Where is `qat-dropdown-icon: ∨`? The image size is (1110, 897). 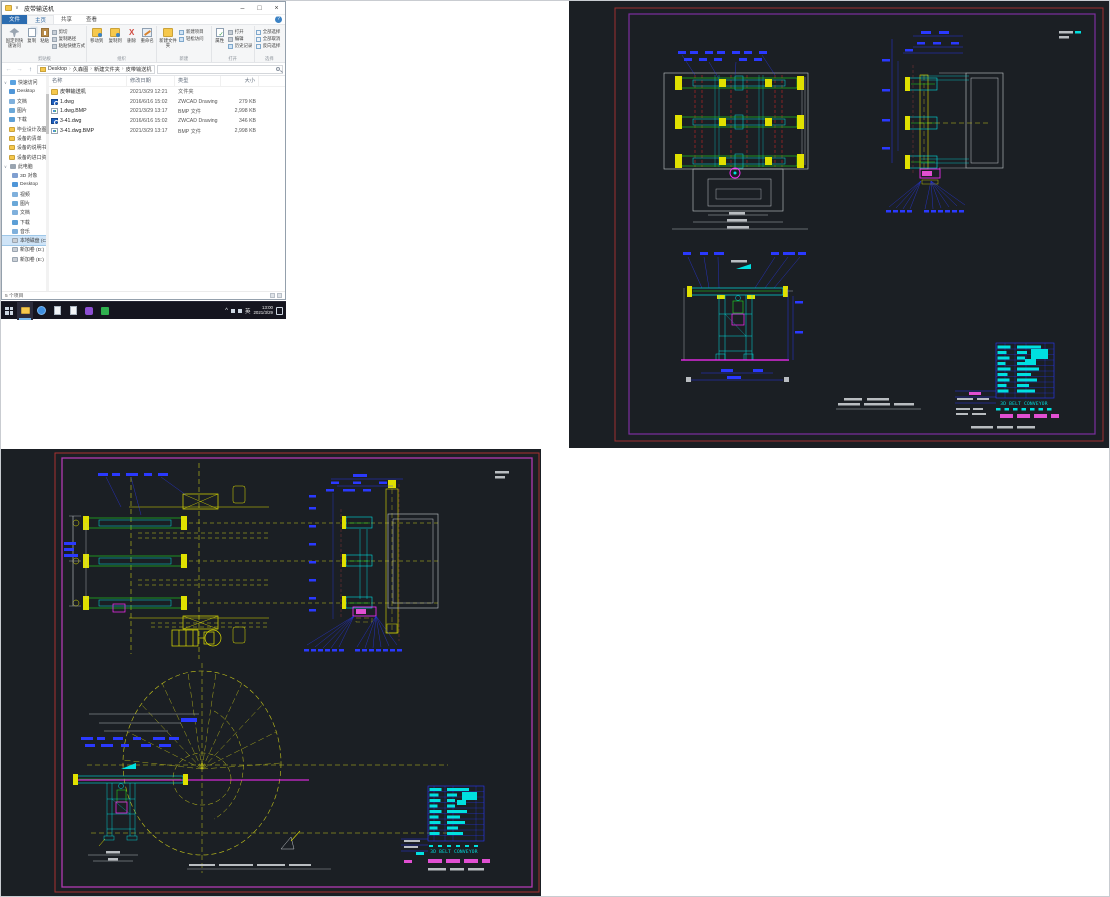
qat-dropdown-icon: ∨ is located at coordinates (17, 8).